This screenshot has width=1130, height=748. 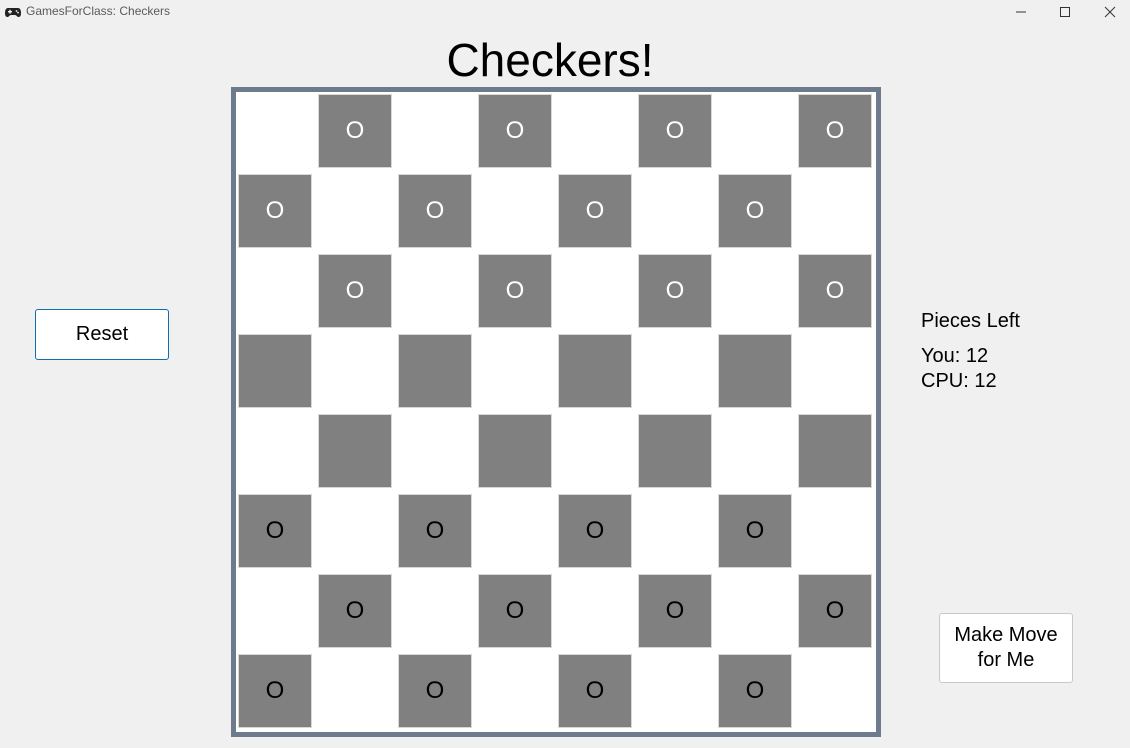 I want to click on title-bar: GamesForClass: Checkers, so click(x=565, y=12).